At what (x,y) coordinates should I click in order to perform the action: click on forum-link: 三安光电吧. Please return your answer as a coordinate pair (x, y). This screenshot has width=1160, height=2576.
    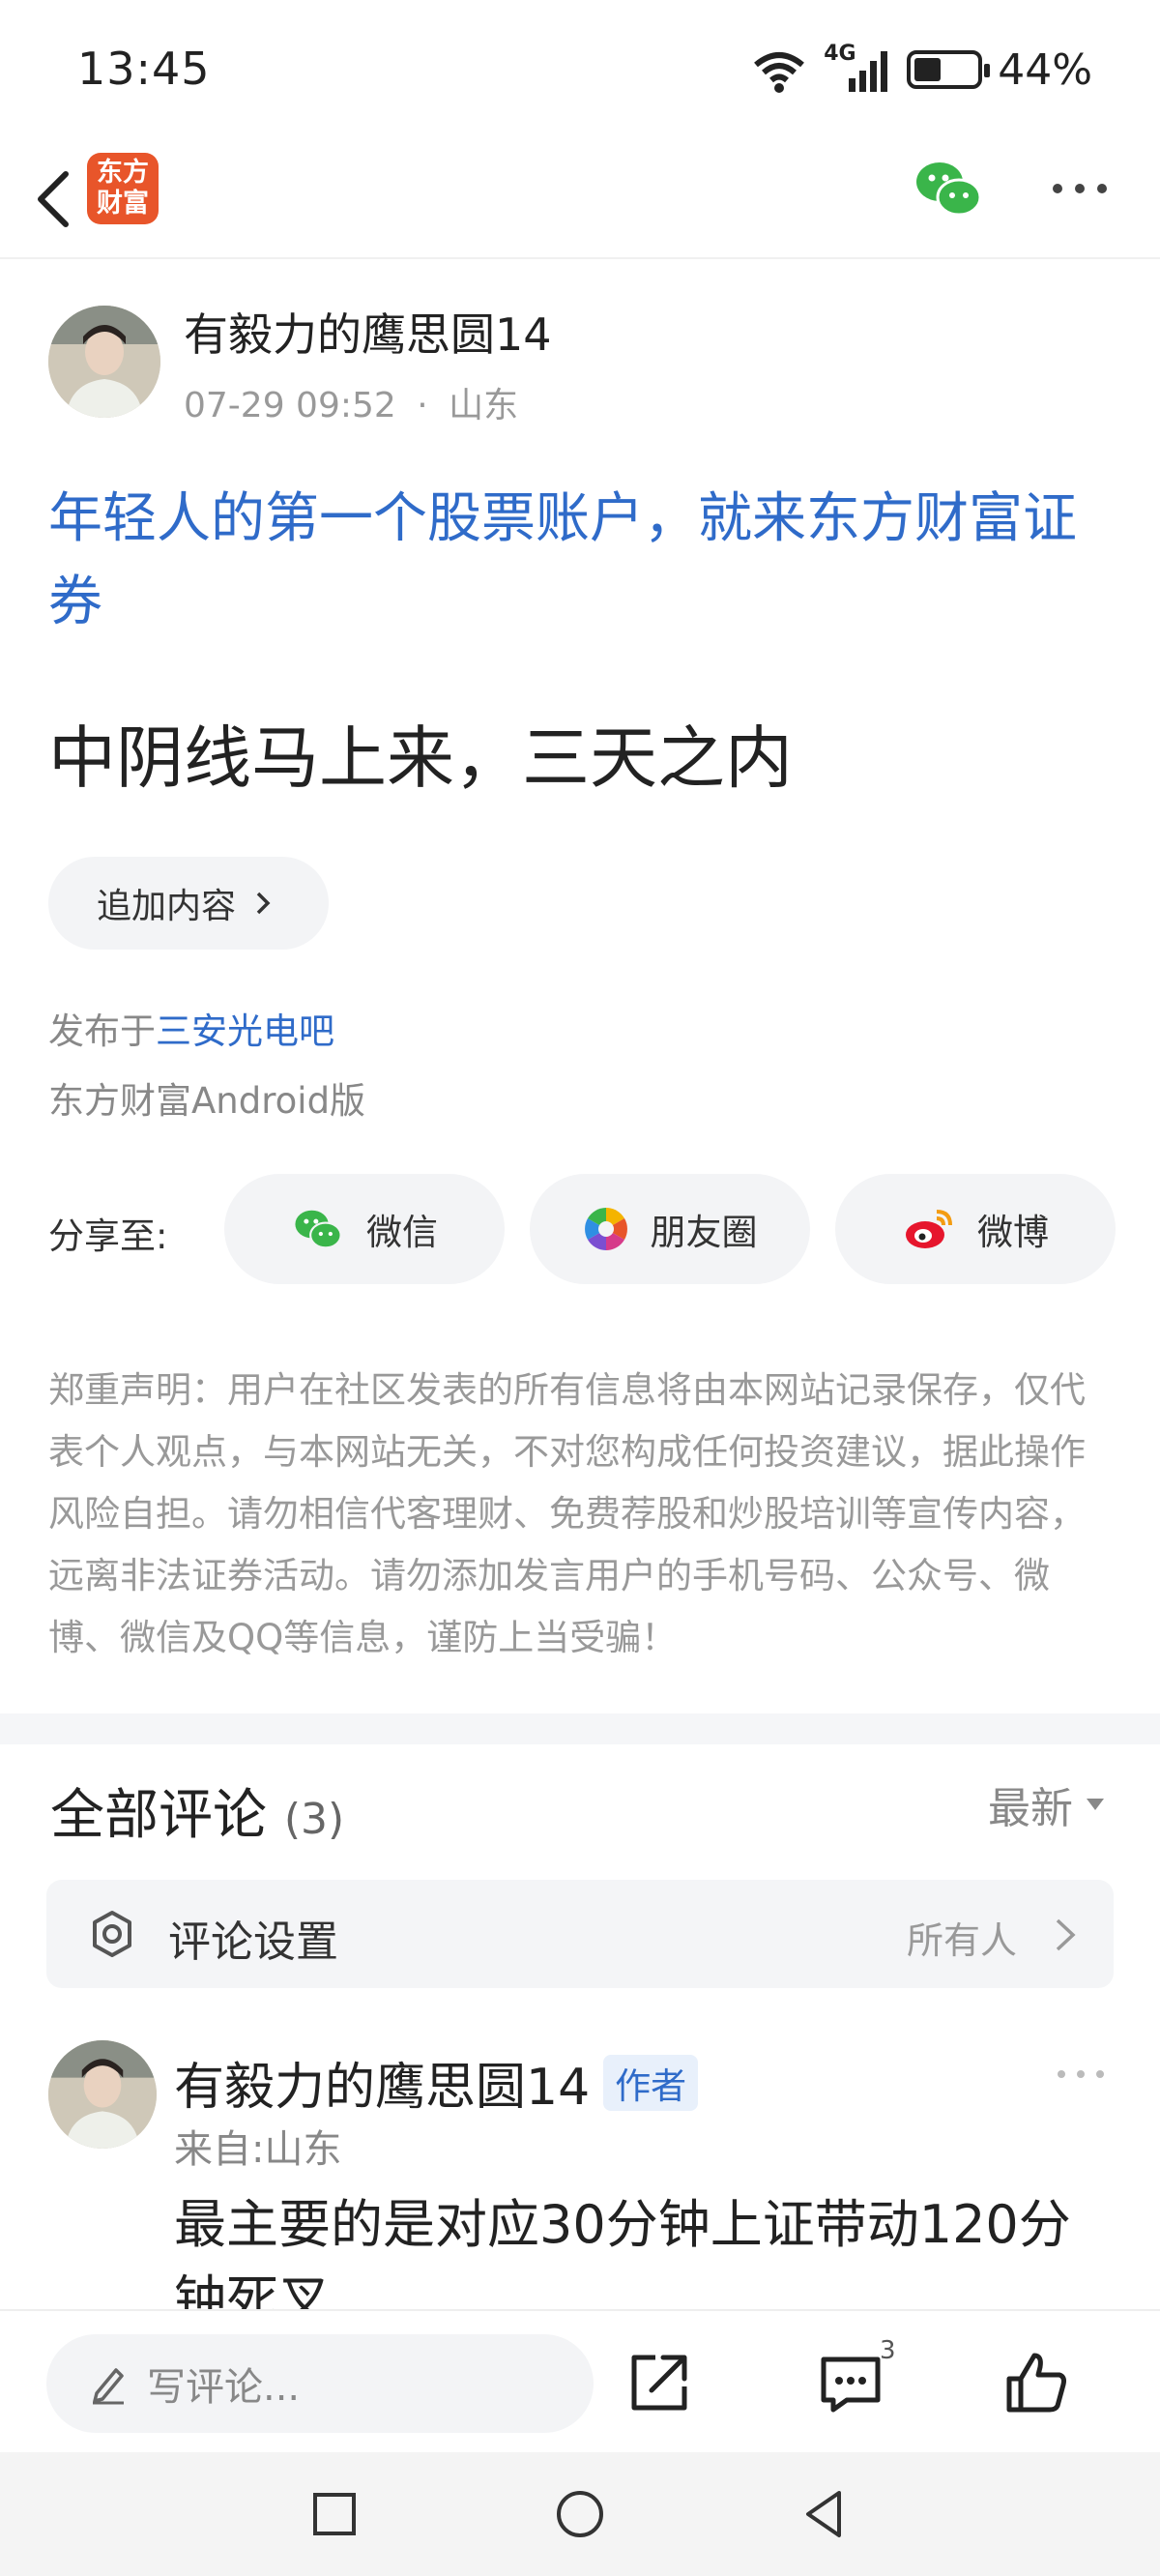
    Looking at the image, I should click on (245, 1031).